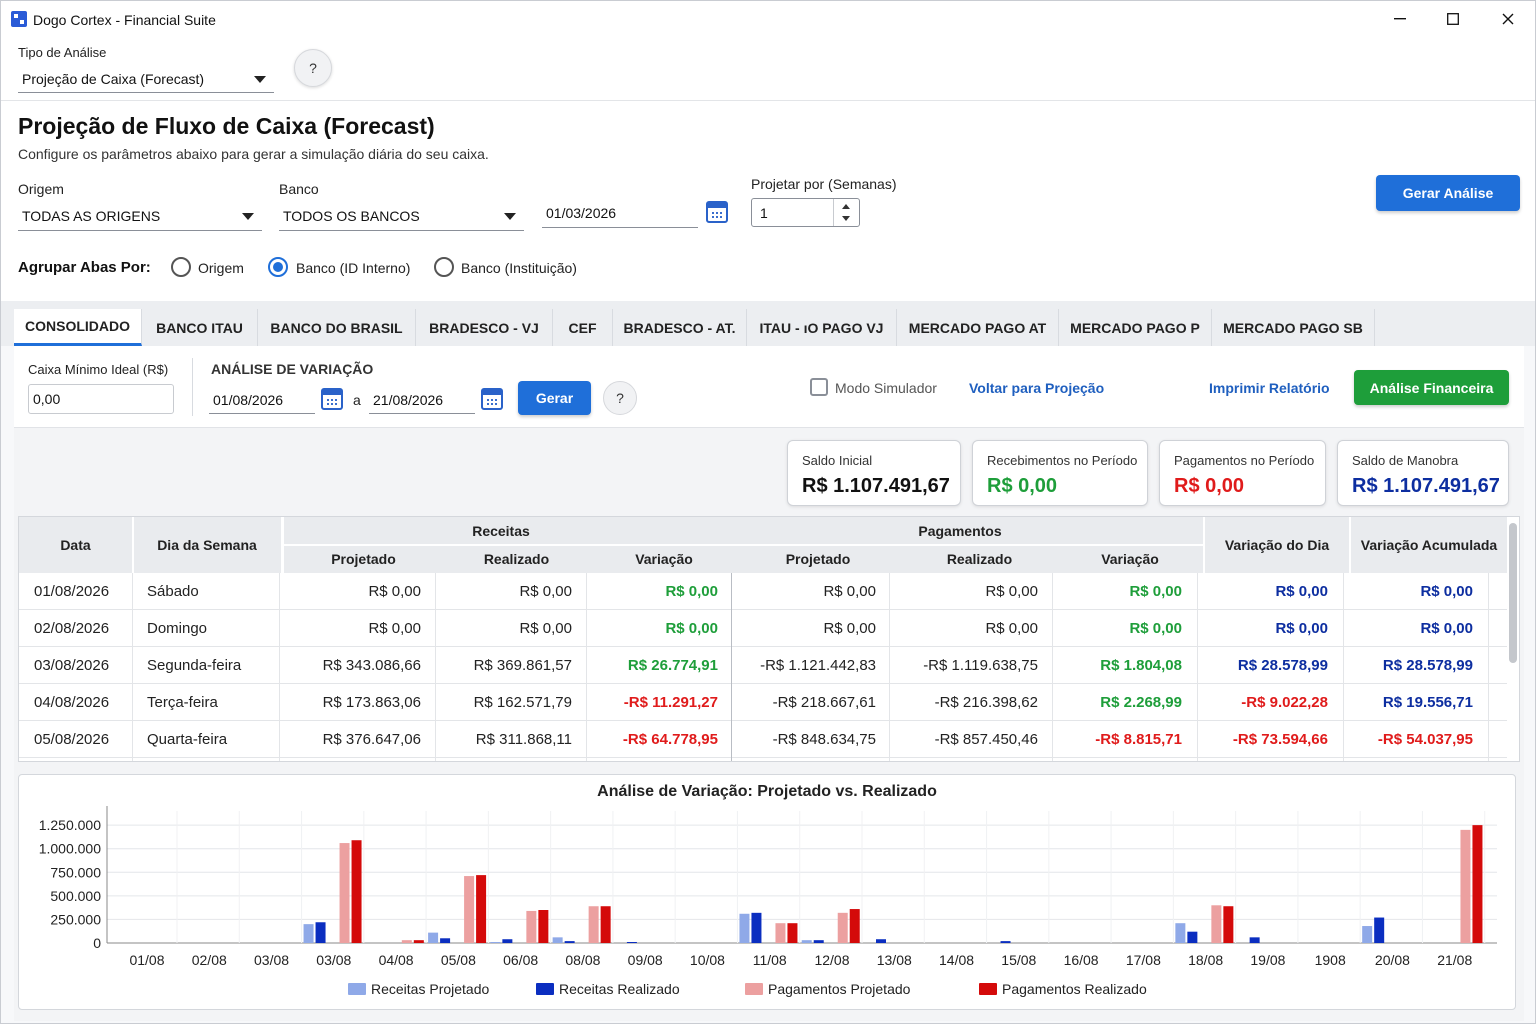 The image size is (1536, 1024). Describe the element at coordinates (583, 327) in the screenshot. I see `tab-cef: CEF` at that location.